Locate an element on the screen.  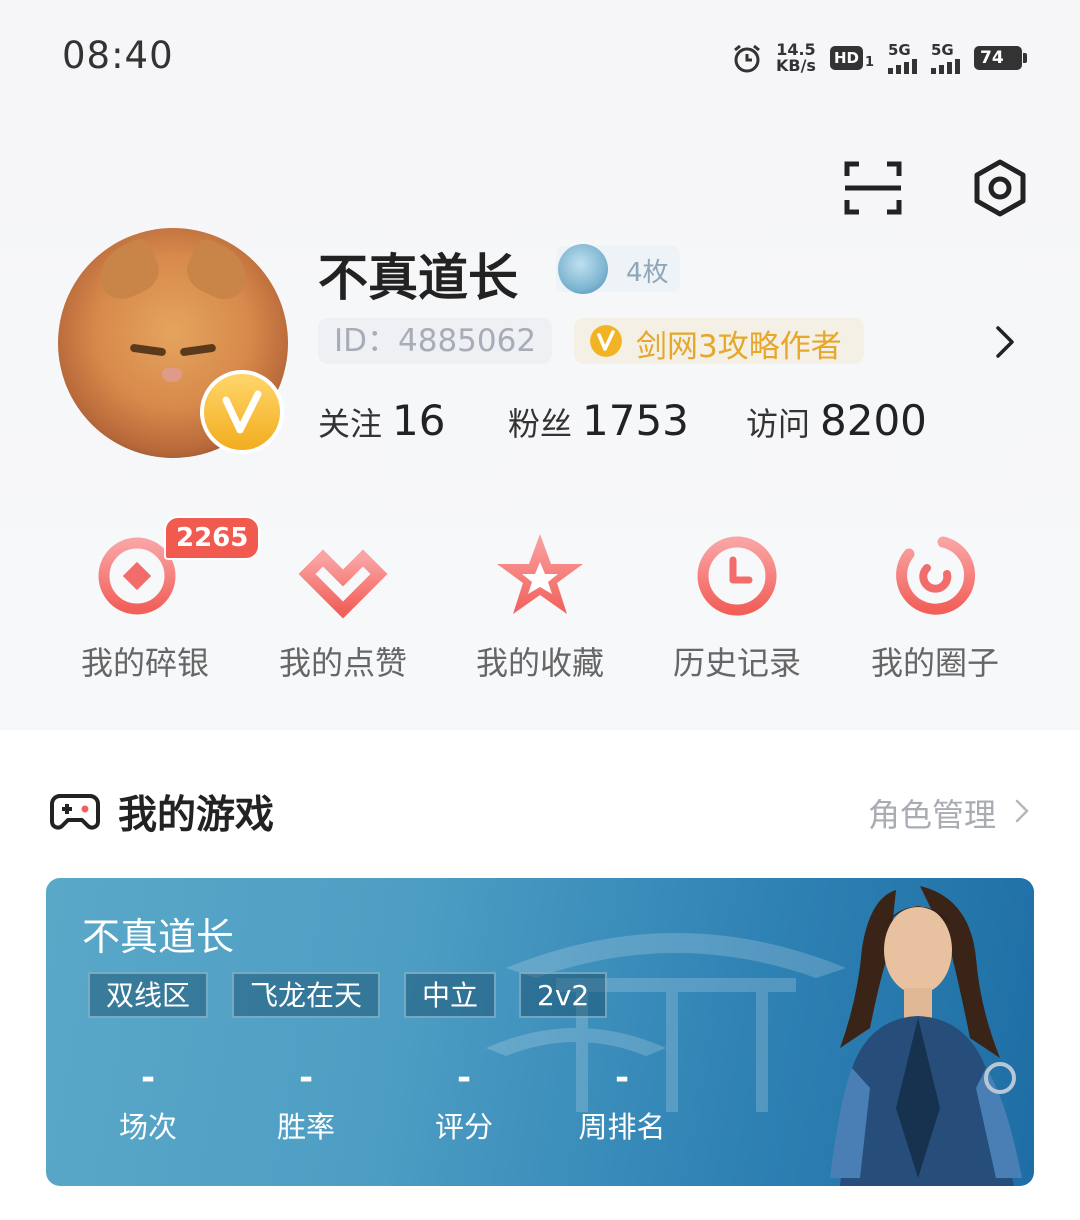
character-portrait is located at coordinates (926, 1036).